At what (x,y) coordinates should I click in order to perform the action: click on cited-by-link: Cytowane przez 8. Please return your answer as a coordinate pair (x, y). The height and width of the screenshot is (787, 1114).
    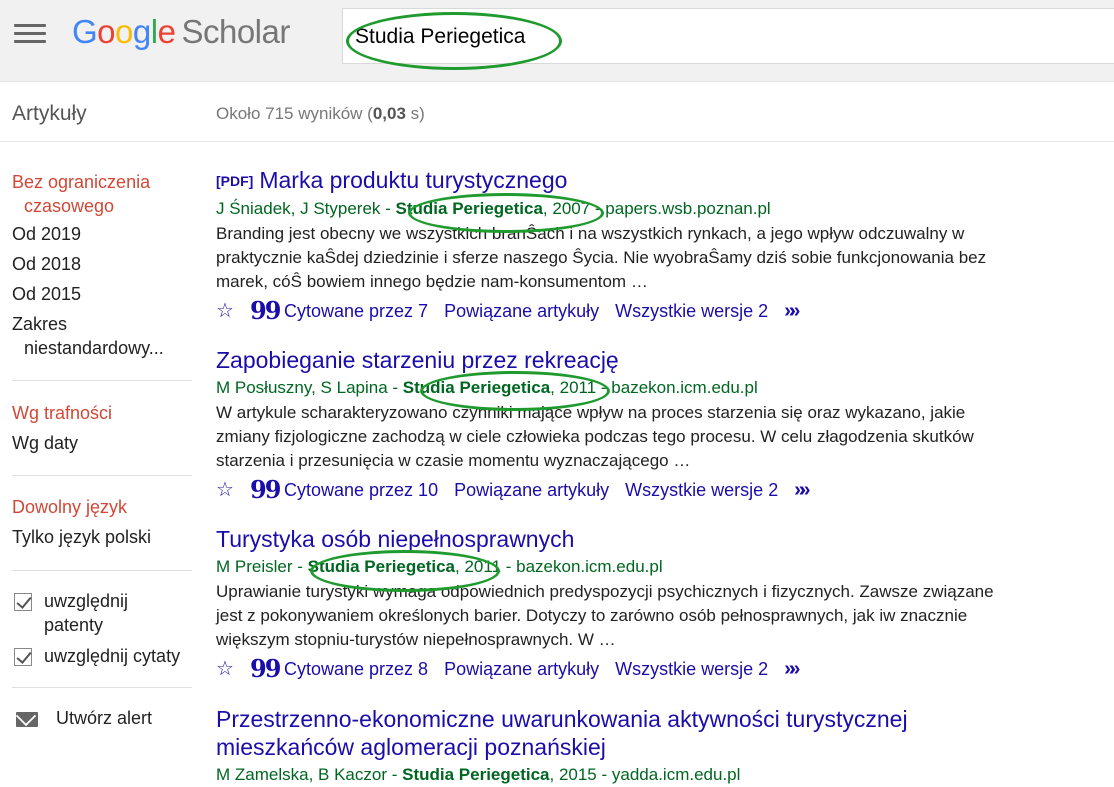
    Looking at the image, I should click on (356, 669).